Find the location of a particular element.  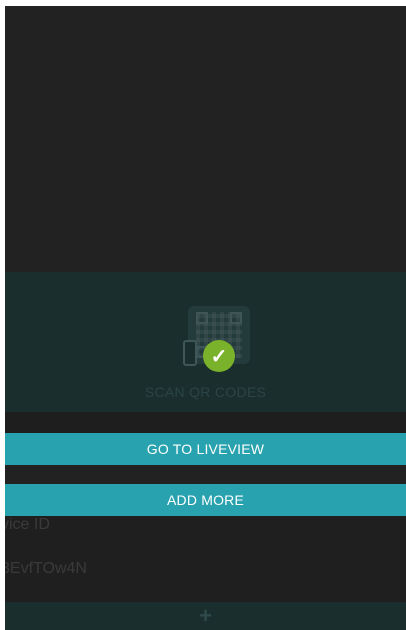

add-device-bar: + is located at coordinates (205, 616).